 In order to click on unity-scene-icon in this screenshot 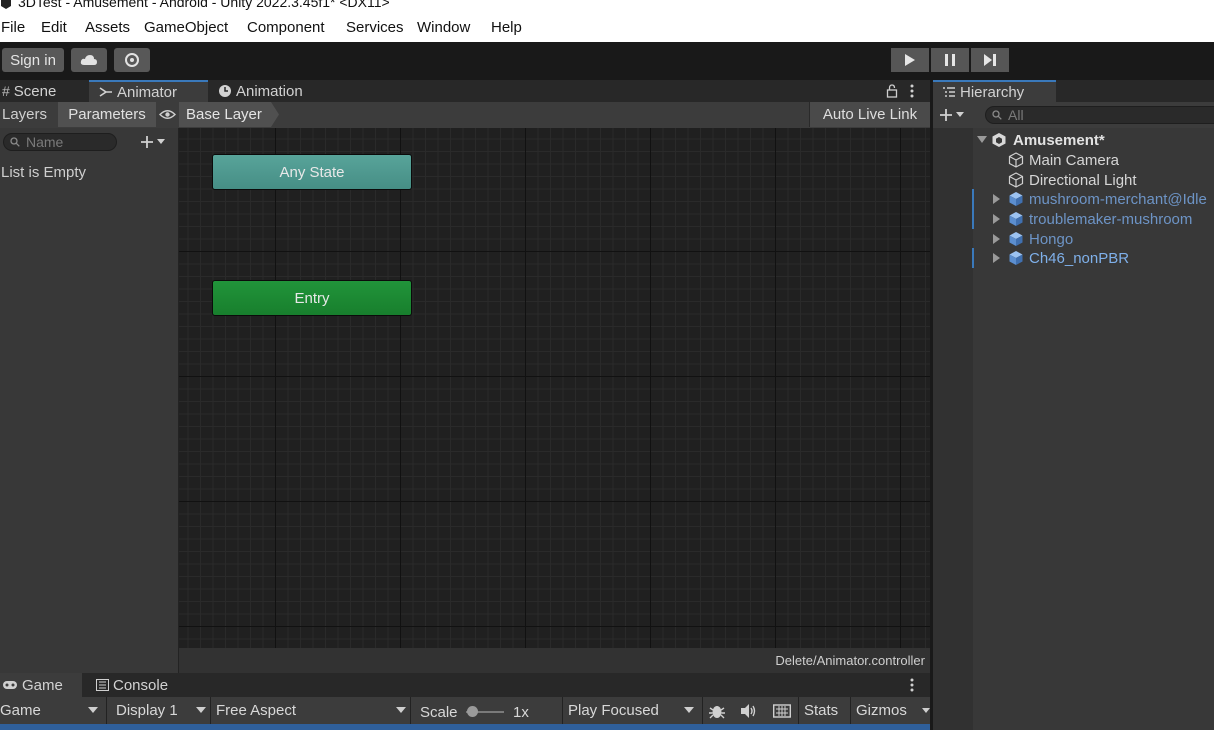, I will do `click(999, 140)`.